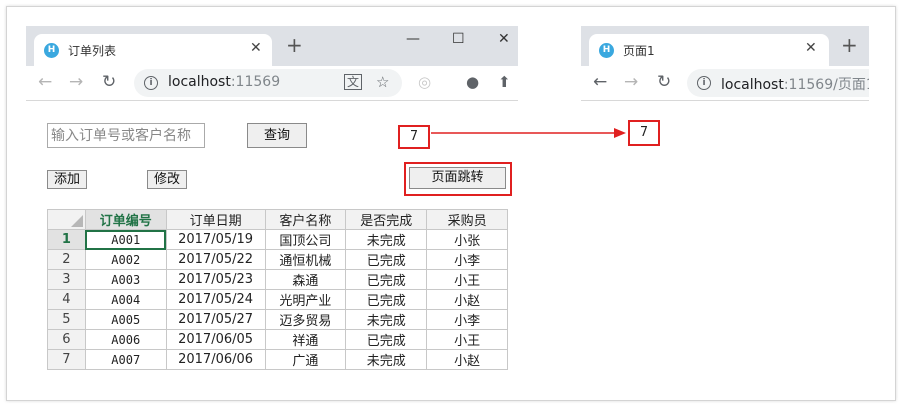  Describe the element at coordinates (66, 339) in the screenshot. I see `row-number: 6` at that location.